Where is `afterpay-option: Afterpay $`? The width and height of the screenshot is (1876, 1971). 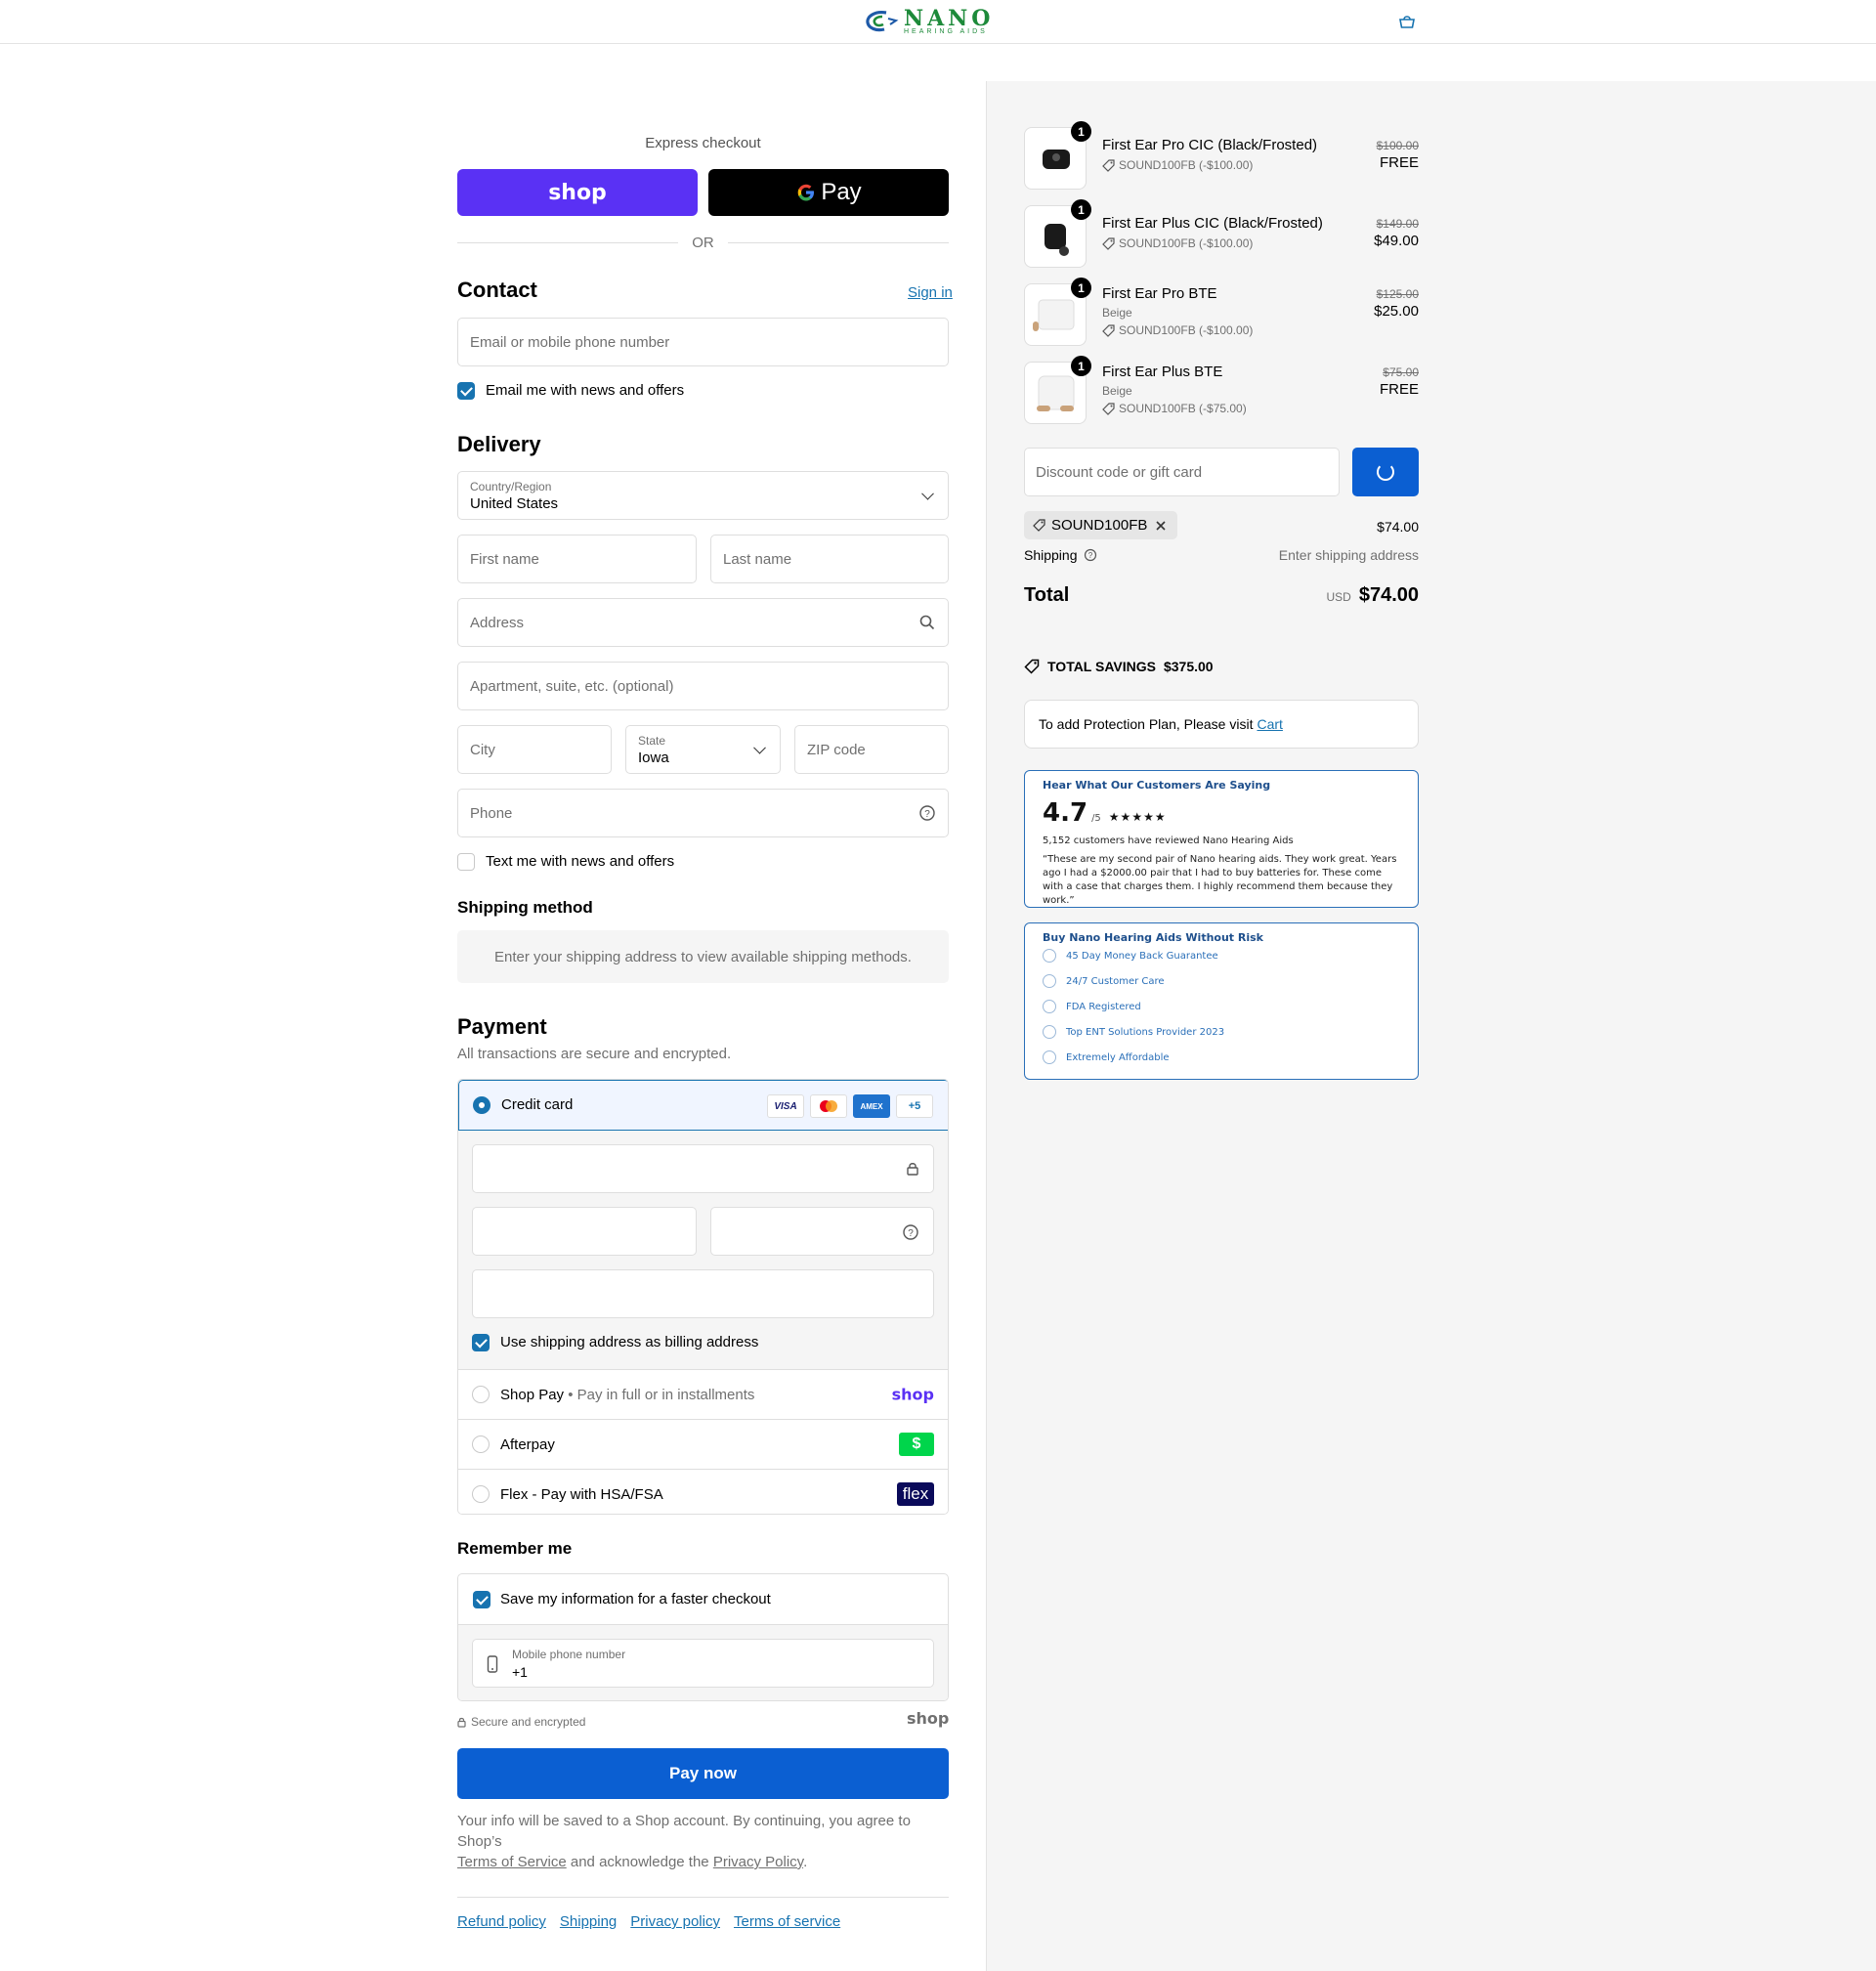
afterpay-option: Afterpay $ is located at coordinates (703, 1444).